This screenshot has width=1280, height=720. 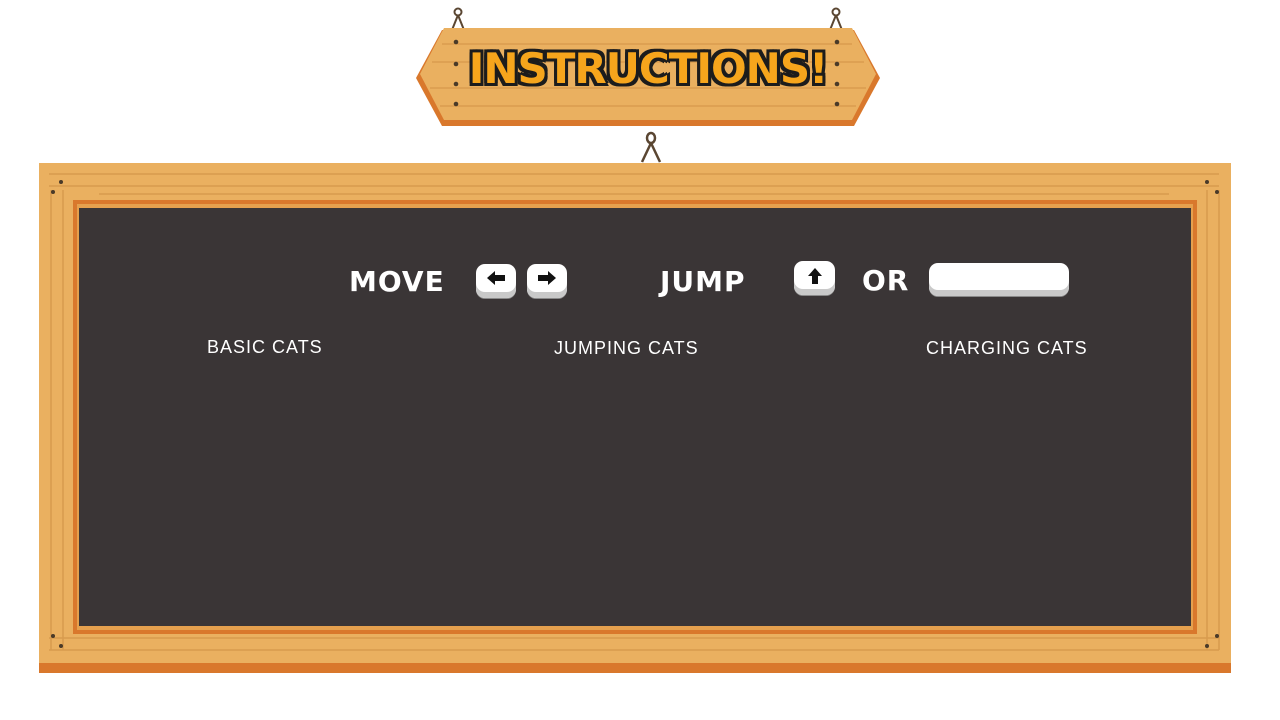 What do you see at coordinates (547, 278) in the screenshot?
I see `right-arrow-icon` at bounding box center [547, 278].